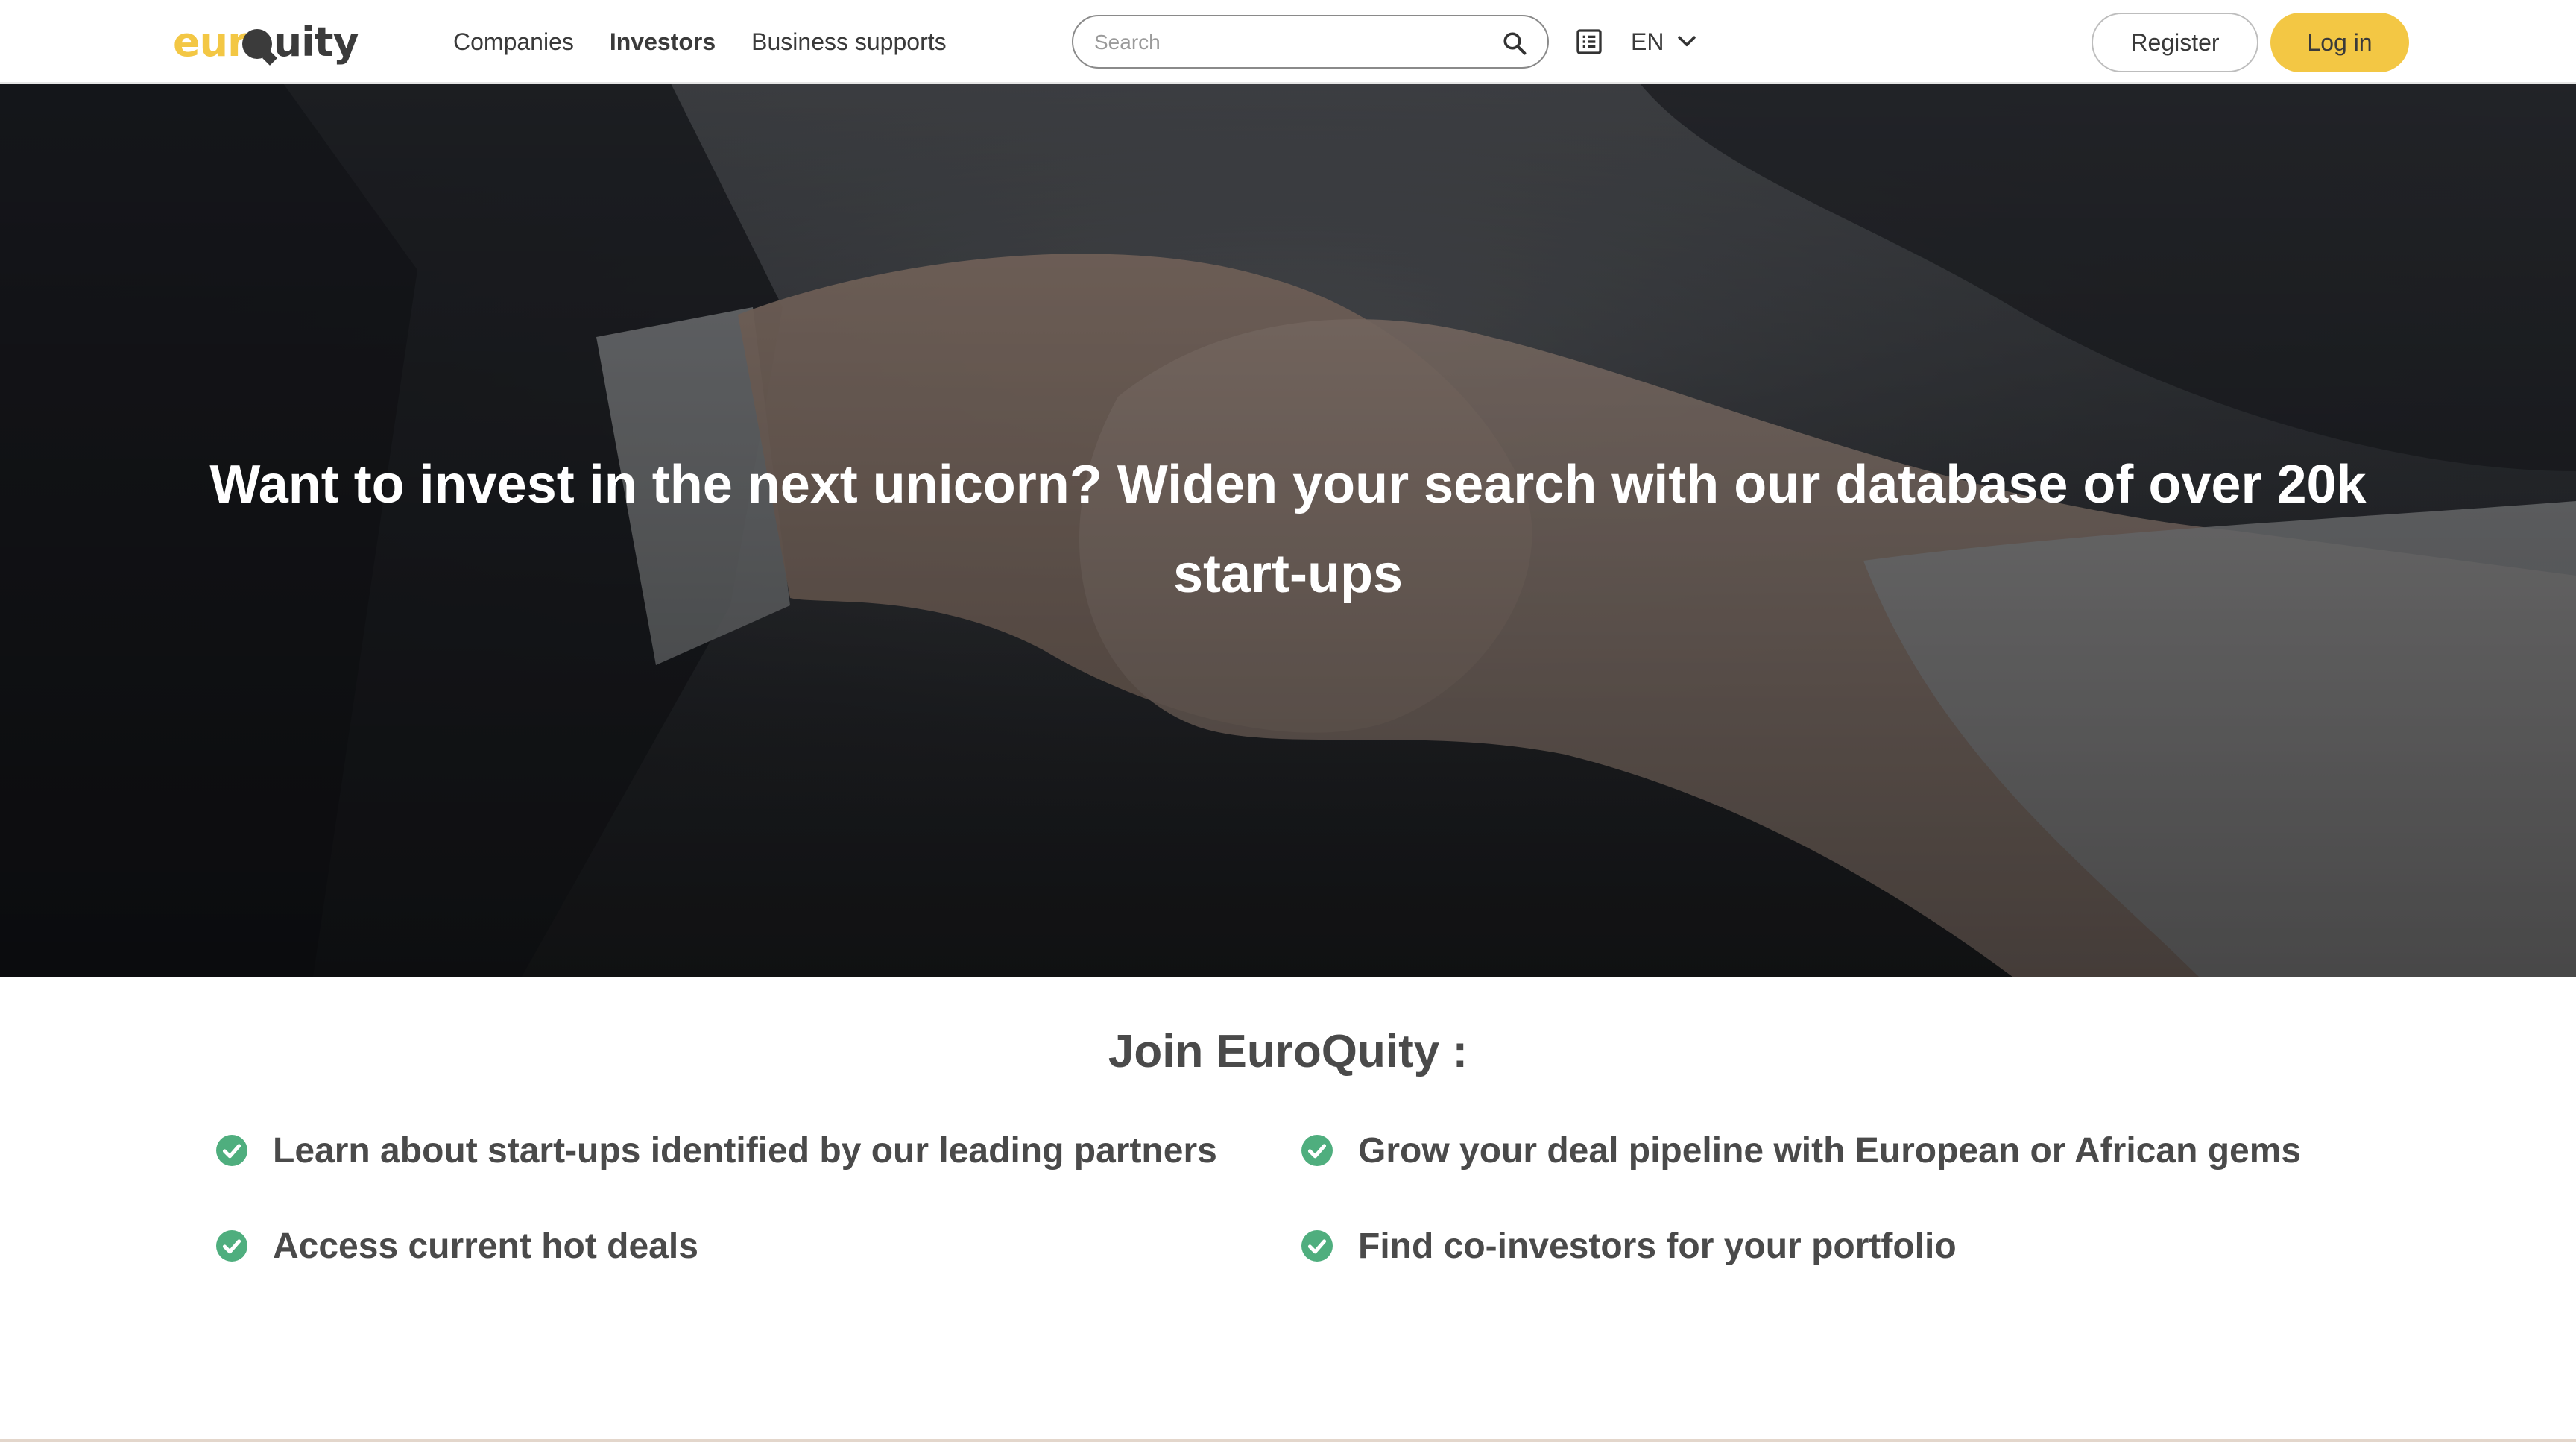  Describe the element at coordinates (1288, 1440) in the screenshot. I see `page-bottom-edge` at that location.